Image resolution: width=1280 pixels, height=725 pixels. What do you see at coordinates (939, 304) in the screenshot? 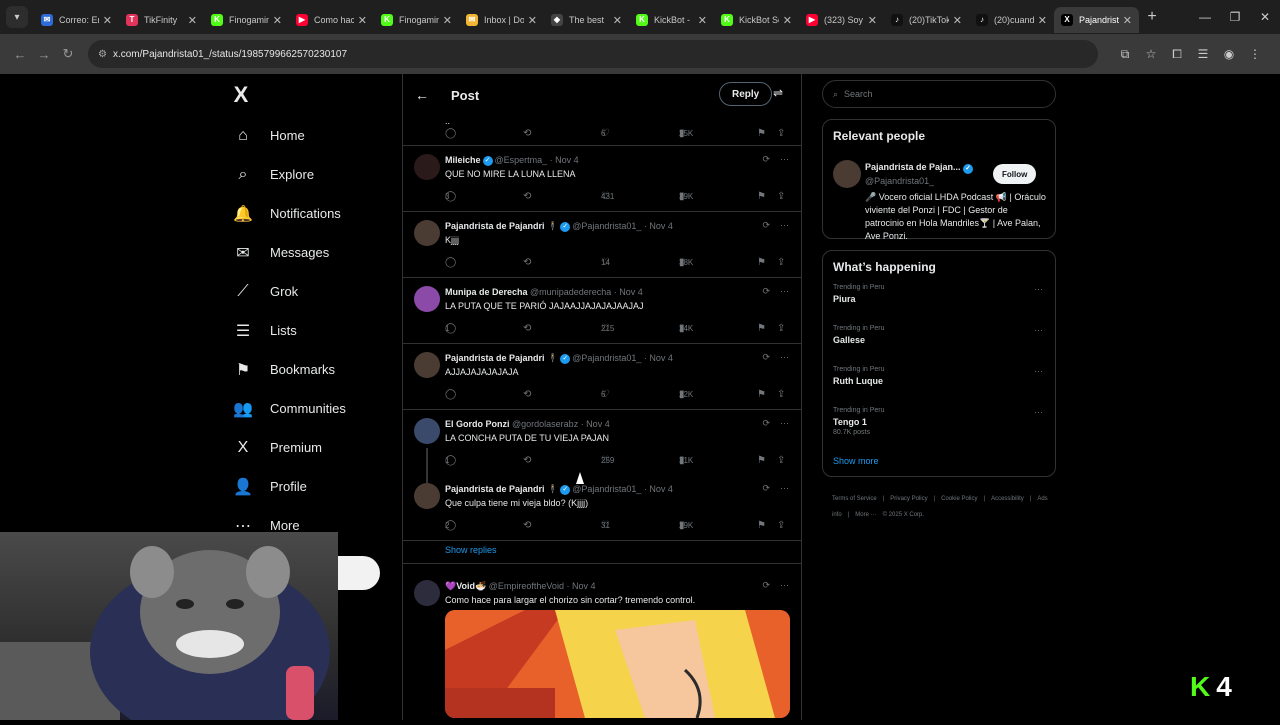
I see `trend-item: Trending in Peru Piura ···` at bounding box center [939, 304].